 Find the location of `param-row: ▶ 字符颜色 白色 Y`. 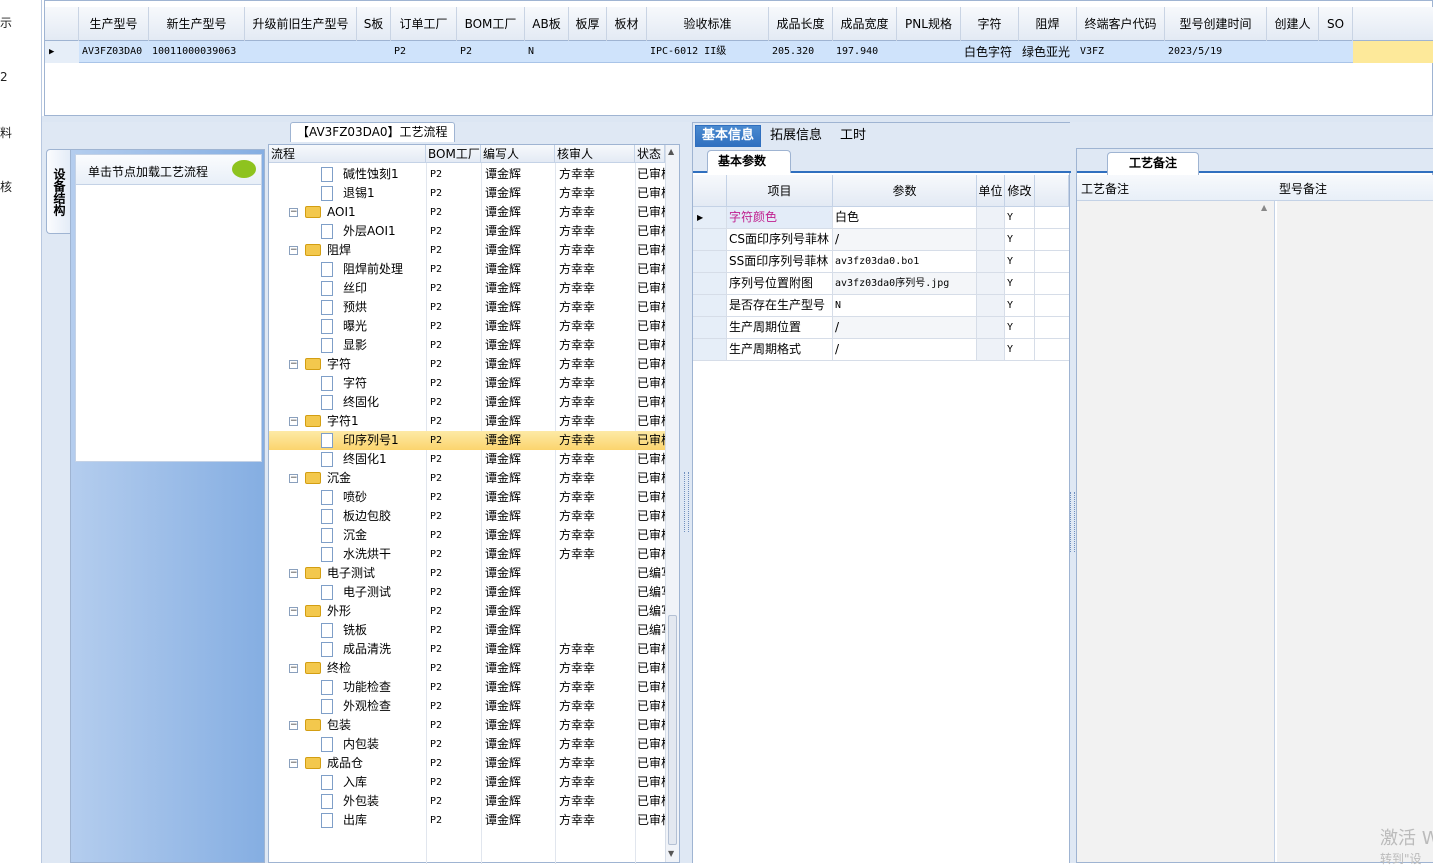

param-row: ▶ 字符颜色 白色 Y is located at coordinates (881, 218).